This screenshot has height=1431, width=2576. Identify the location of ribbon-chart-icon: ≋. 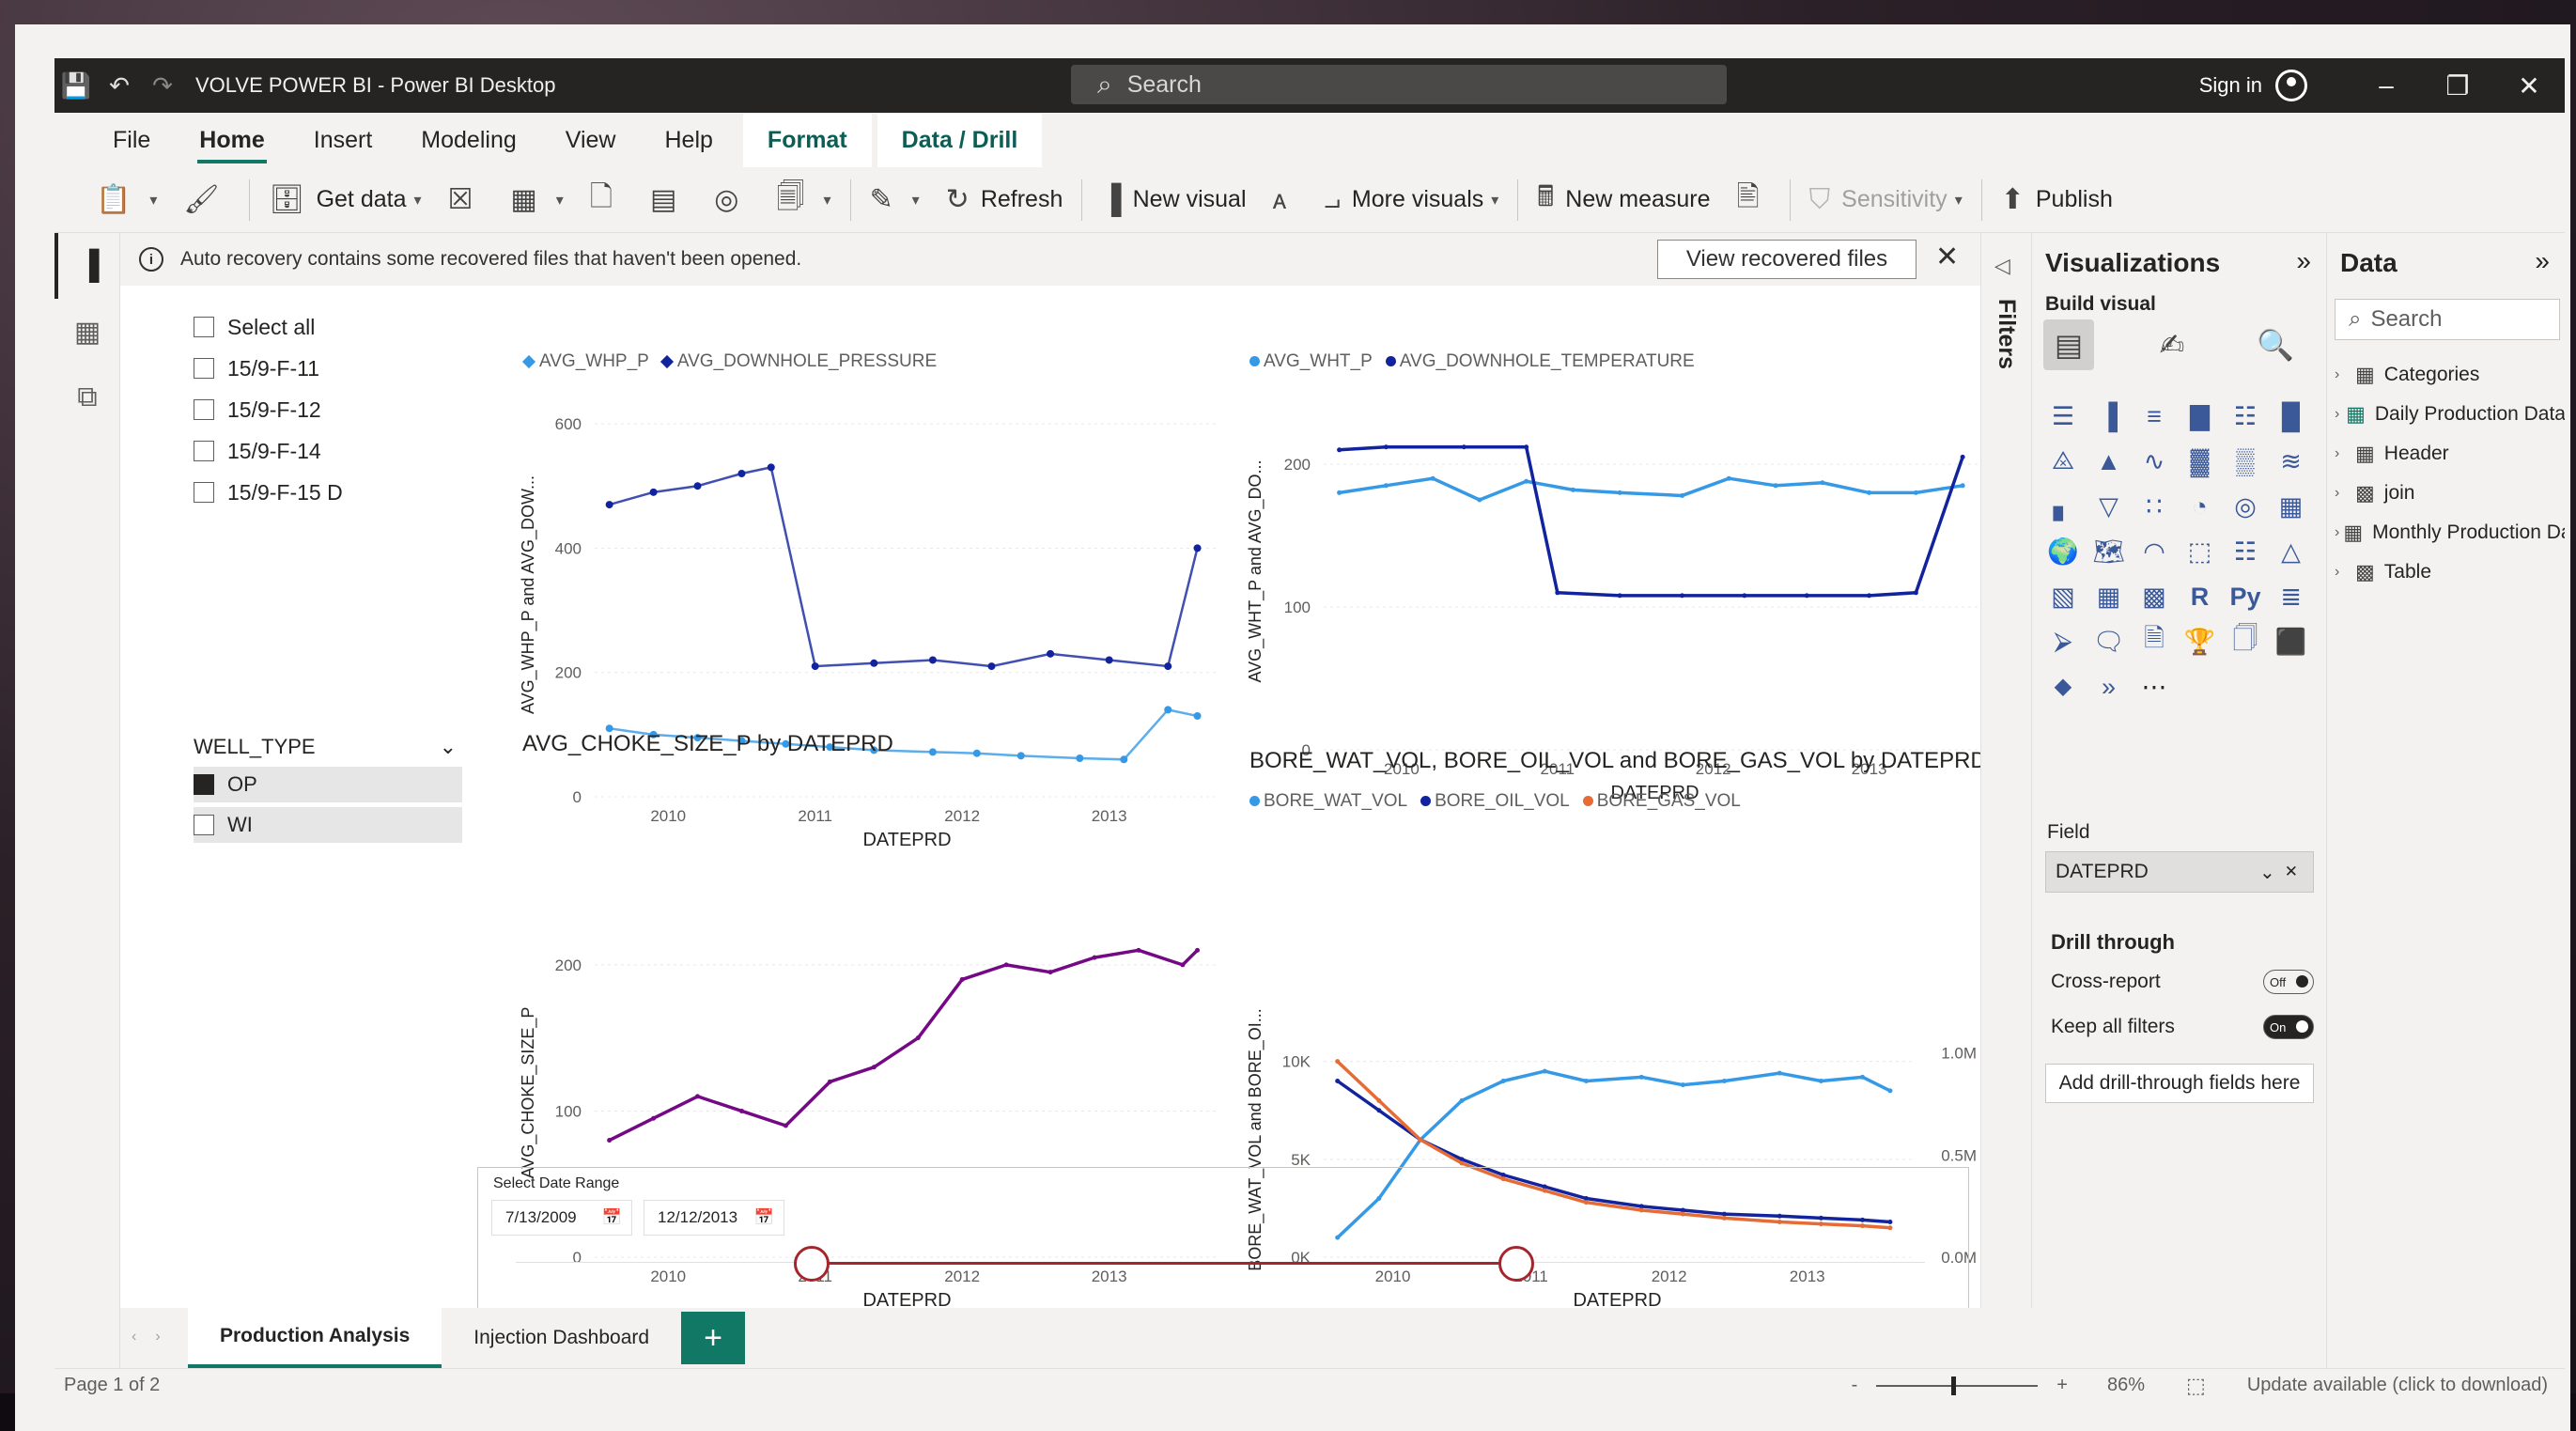
(2291, 461).